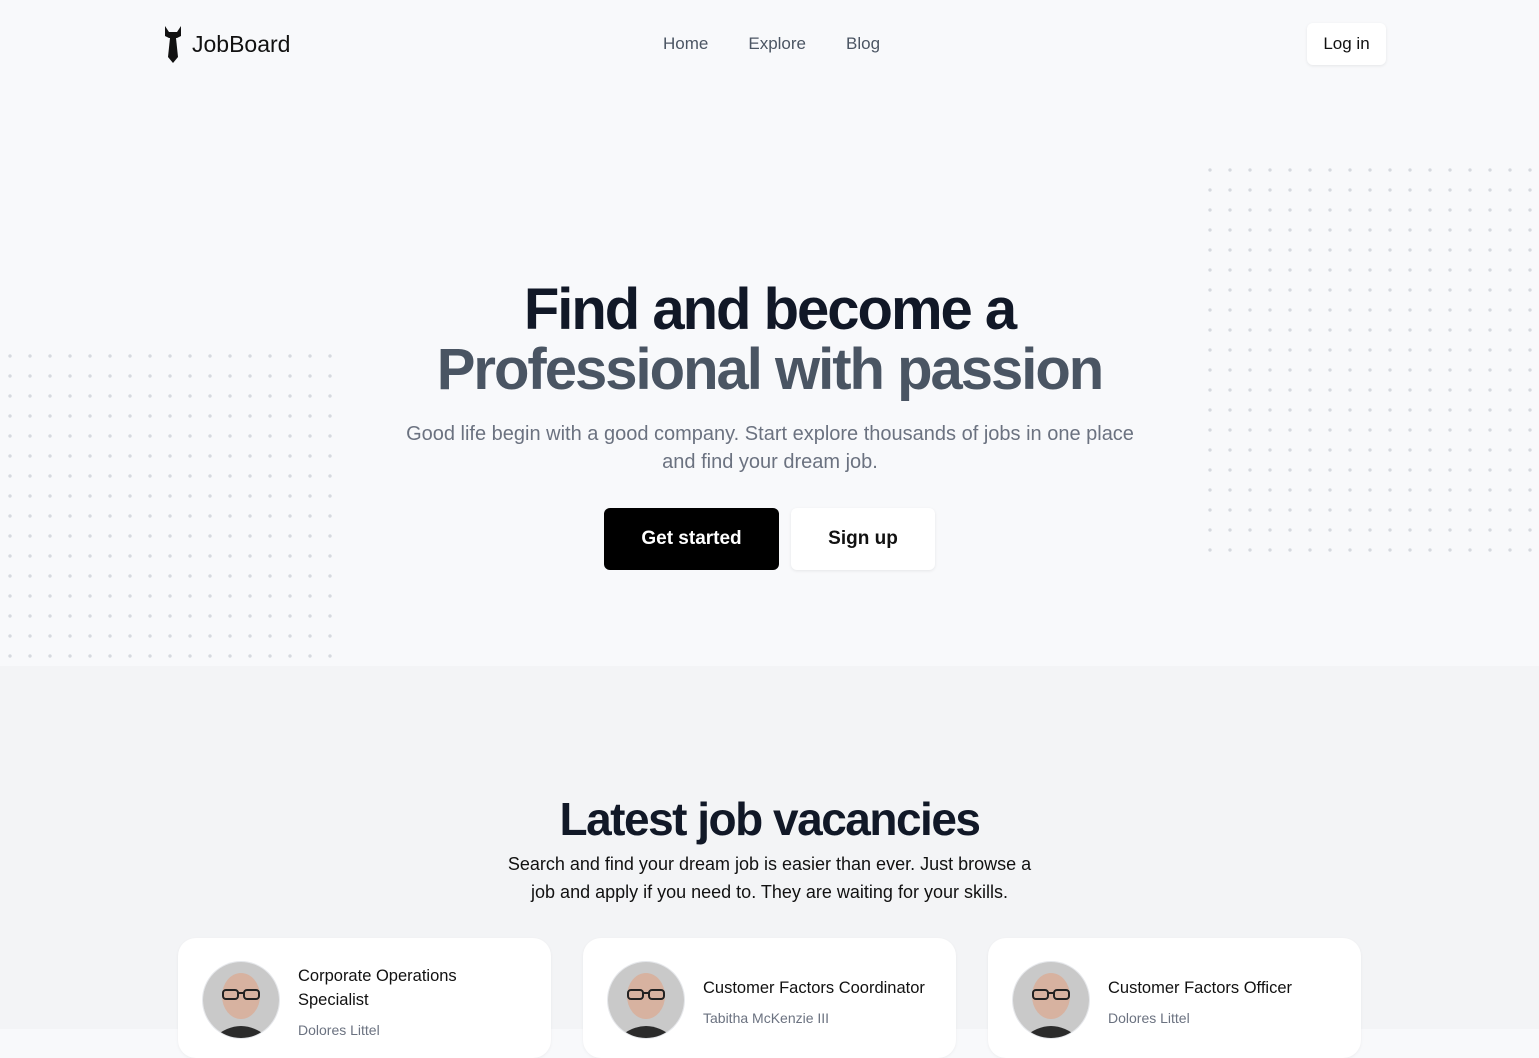 The image size is (1539, 1058). What do you see at coordinates (173, 44) in the screenshot?
I see `tie-icon` at bounding box center [173, 44].